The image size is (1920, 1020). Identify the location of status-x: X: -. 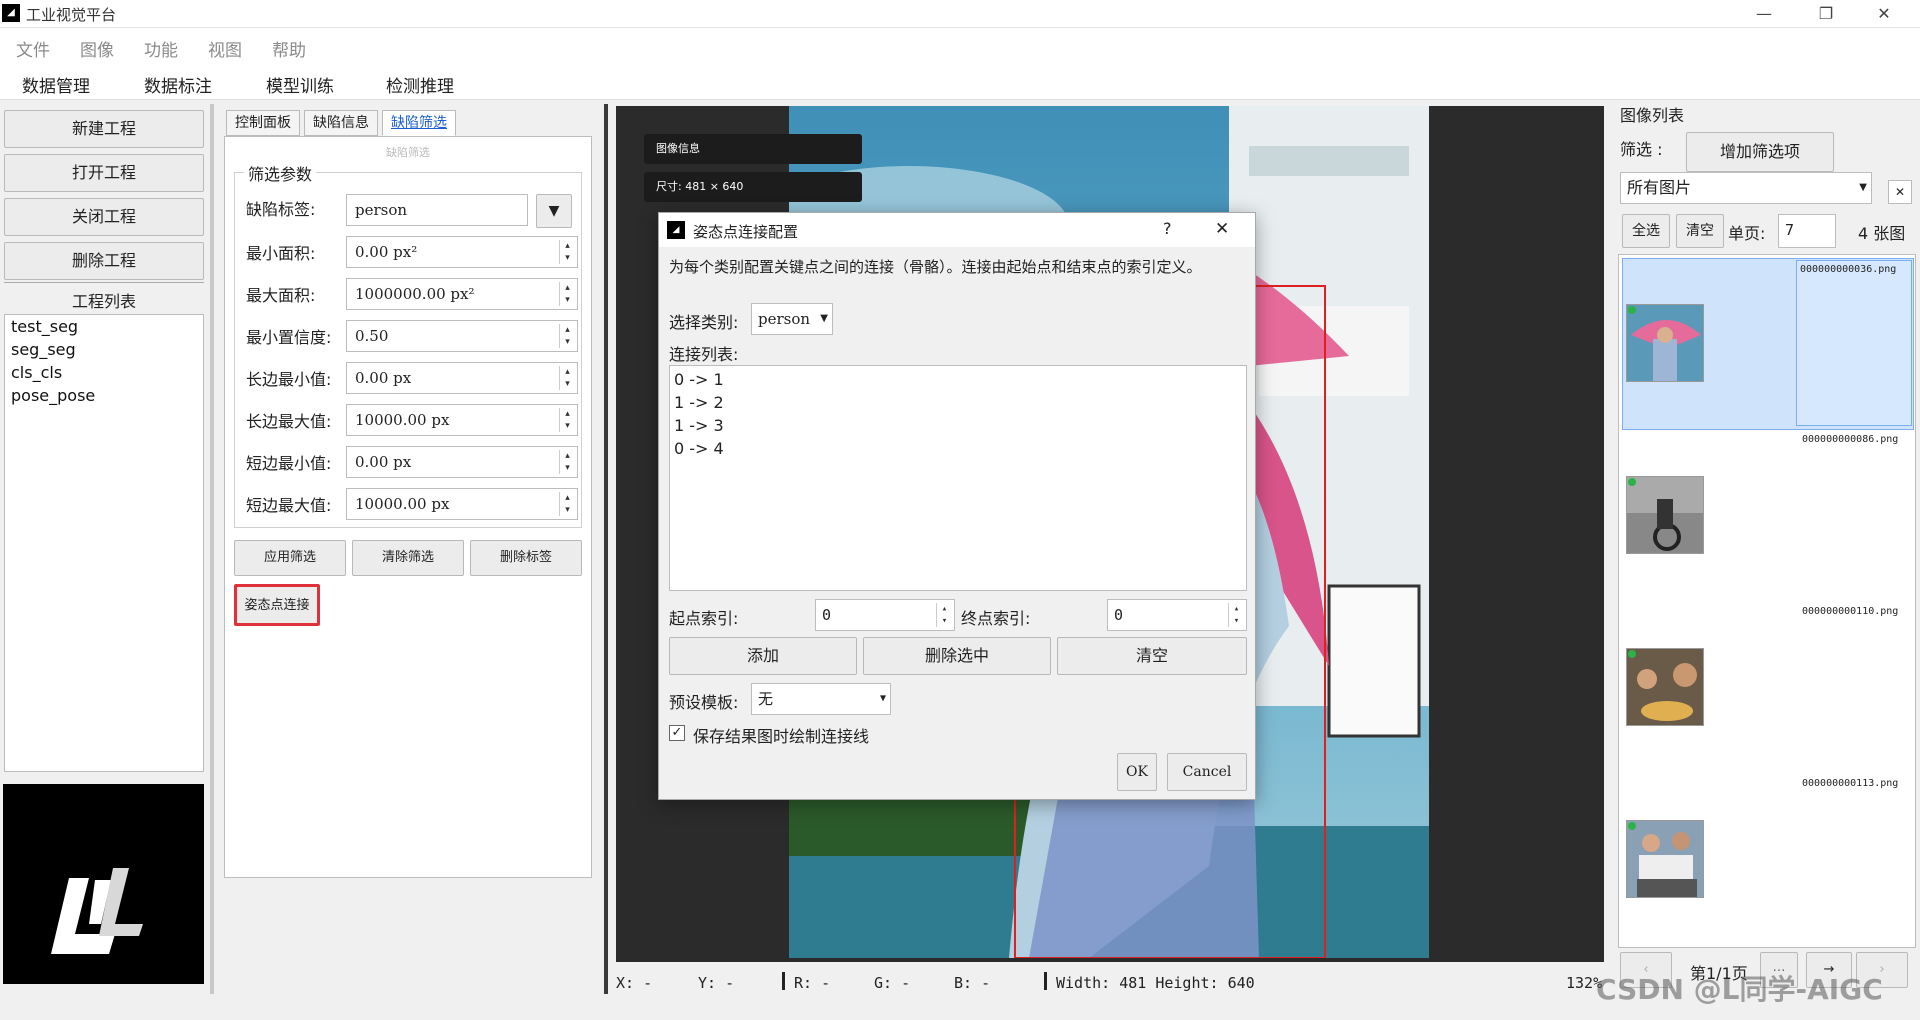
(634, 983).